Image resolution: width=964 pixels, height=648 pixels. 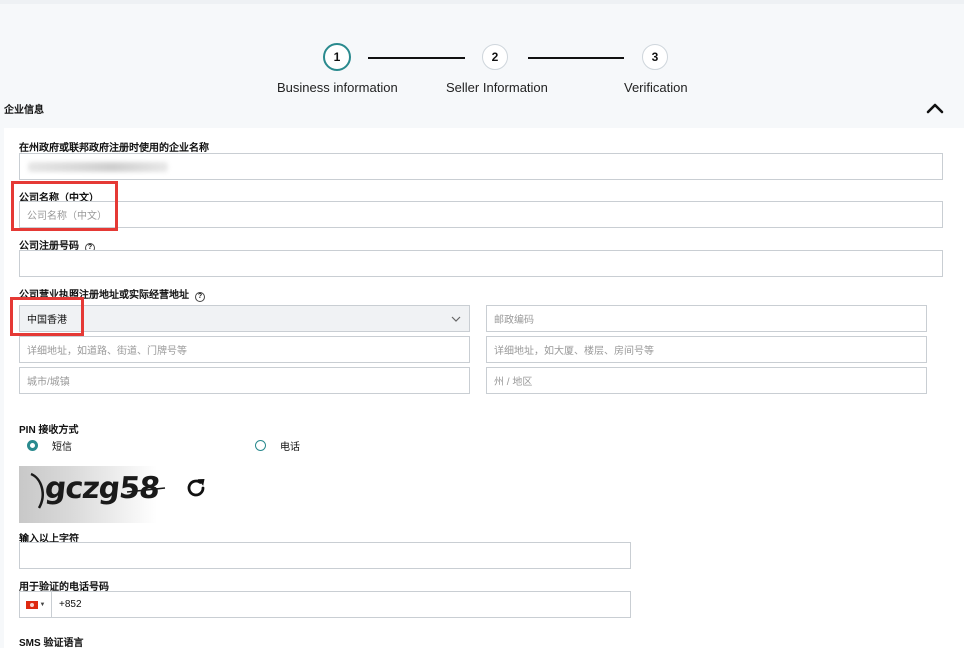 I want to click on company-name-input, so click(x=481, y=166).